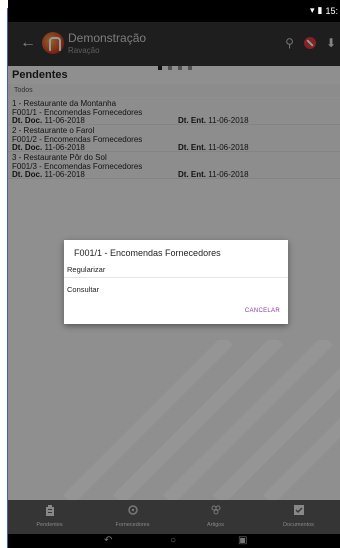  What do you see at coordinates (49, 510) in the screenshot?
I see `clipboard-icon` at bounding box center [49, 510].